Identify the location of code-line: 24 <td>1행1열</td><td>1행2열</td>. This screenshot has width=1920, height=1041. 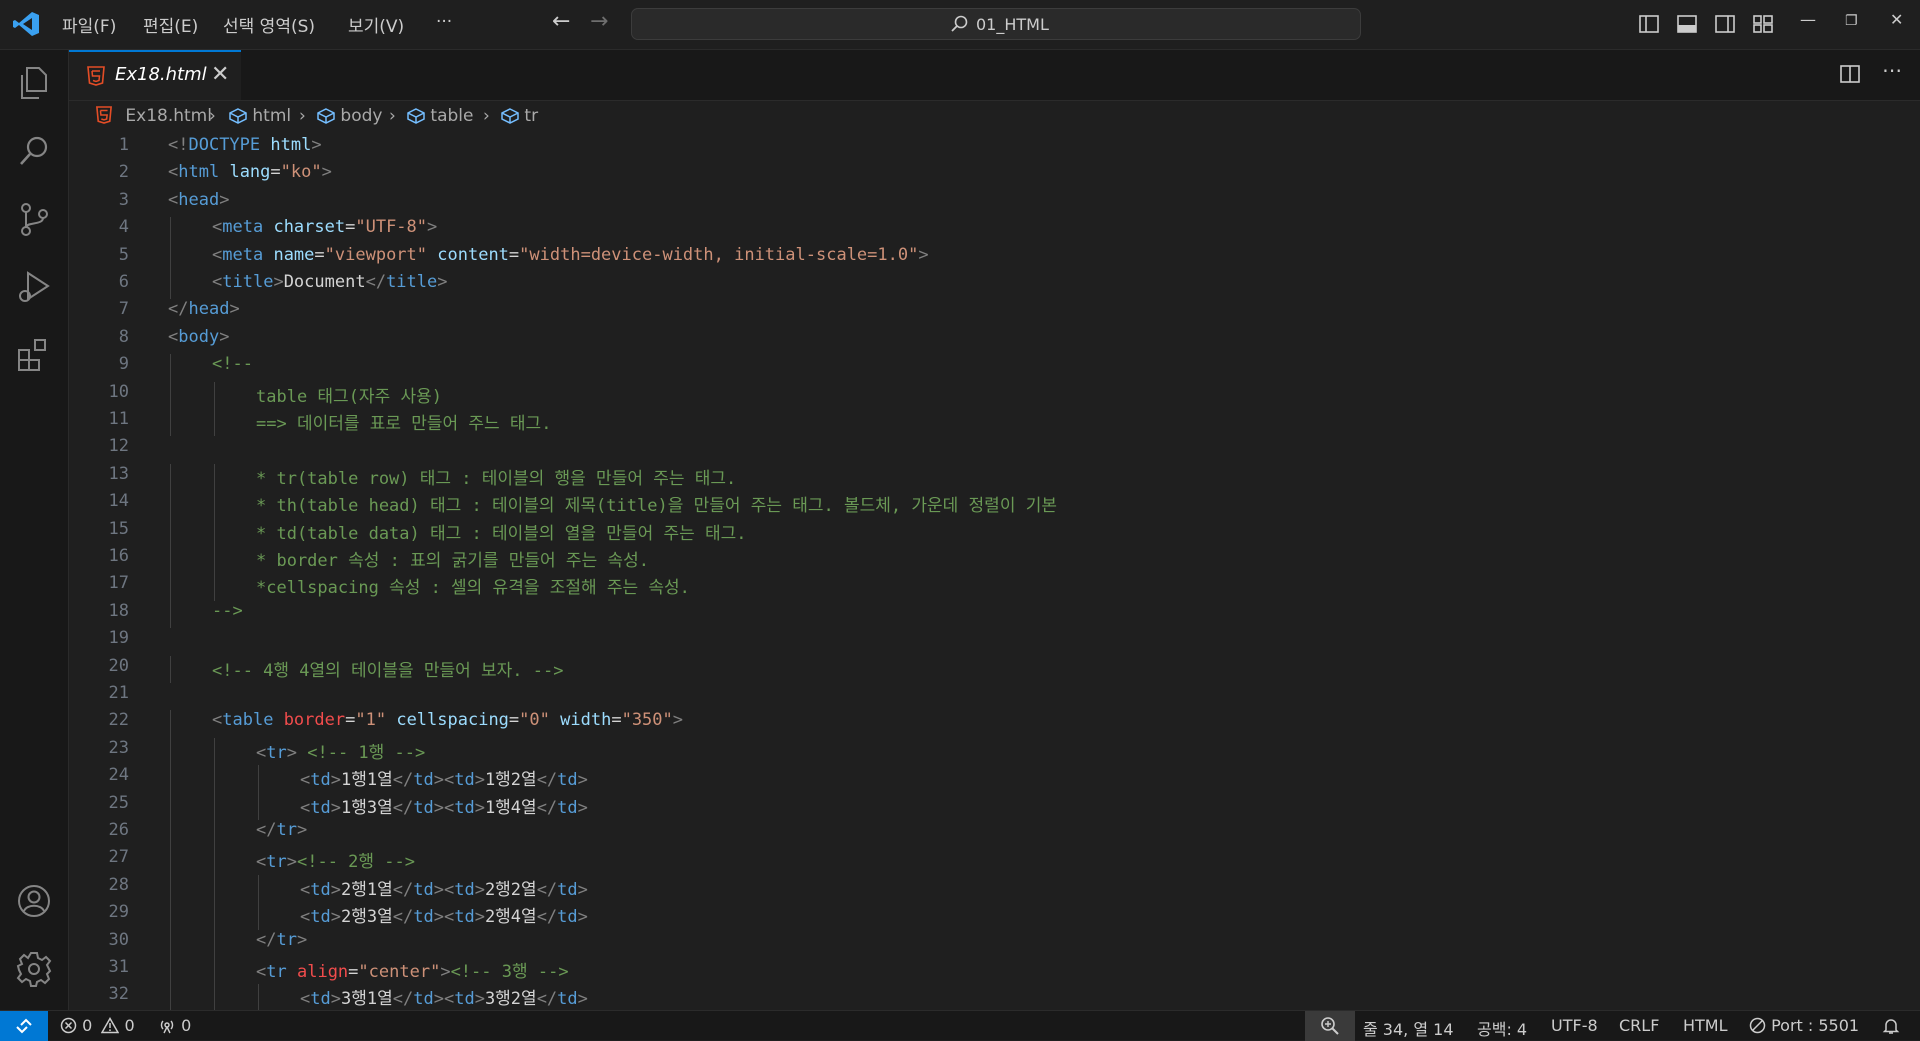
(959, 779).